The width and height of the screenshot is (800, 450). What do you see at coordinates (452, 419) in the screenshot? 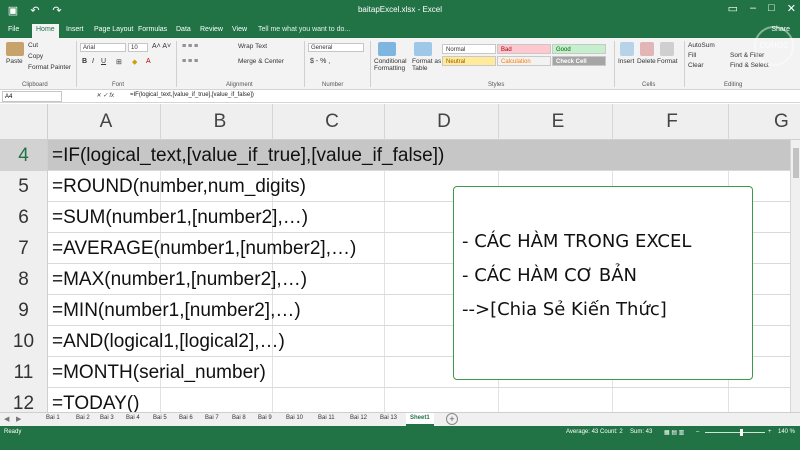
I see `add-sheet-icon: +` at bounding box center [452, 419].